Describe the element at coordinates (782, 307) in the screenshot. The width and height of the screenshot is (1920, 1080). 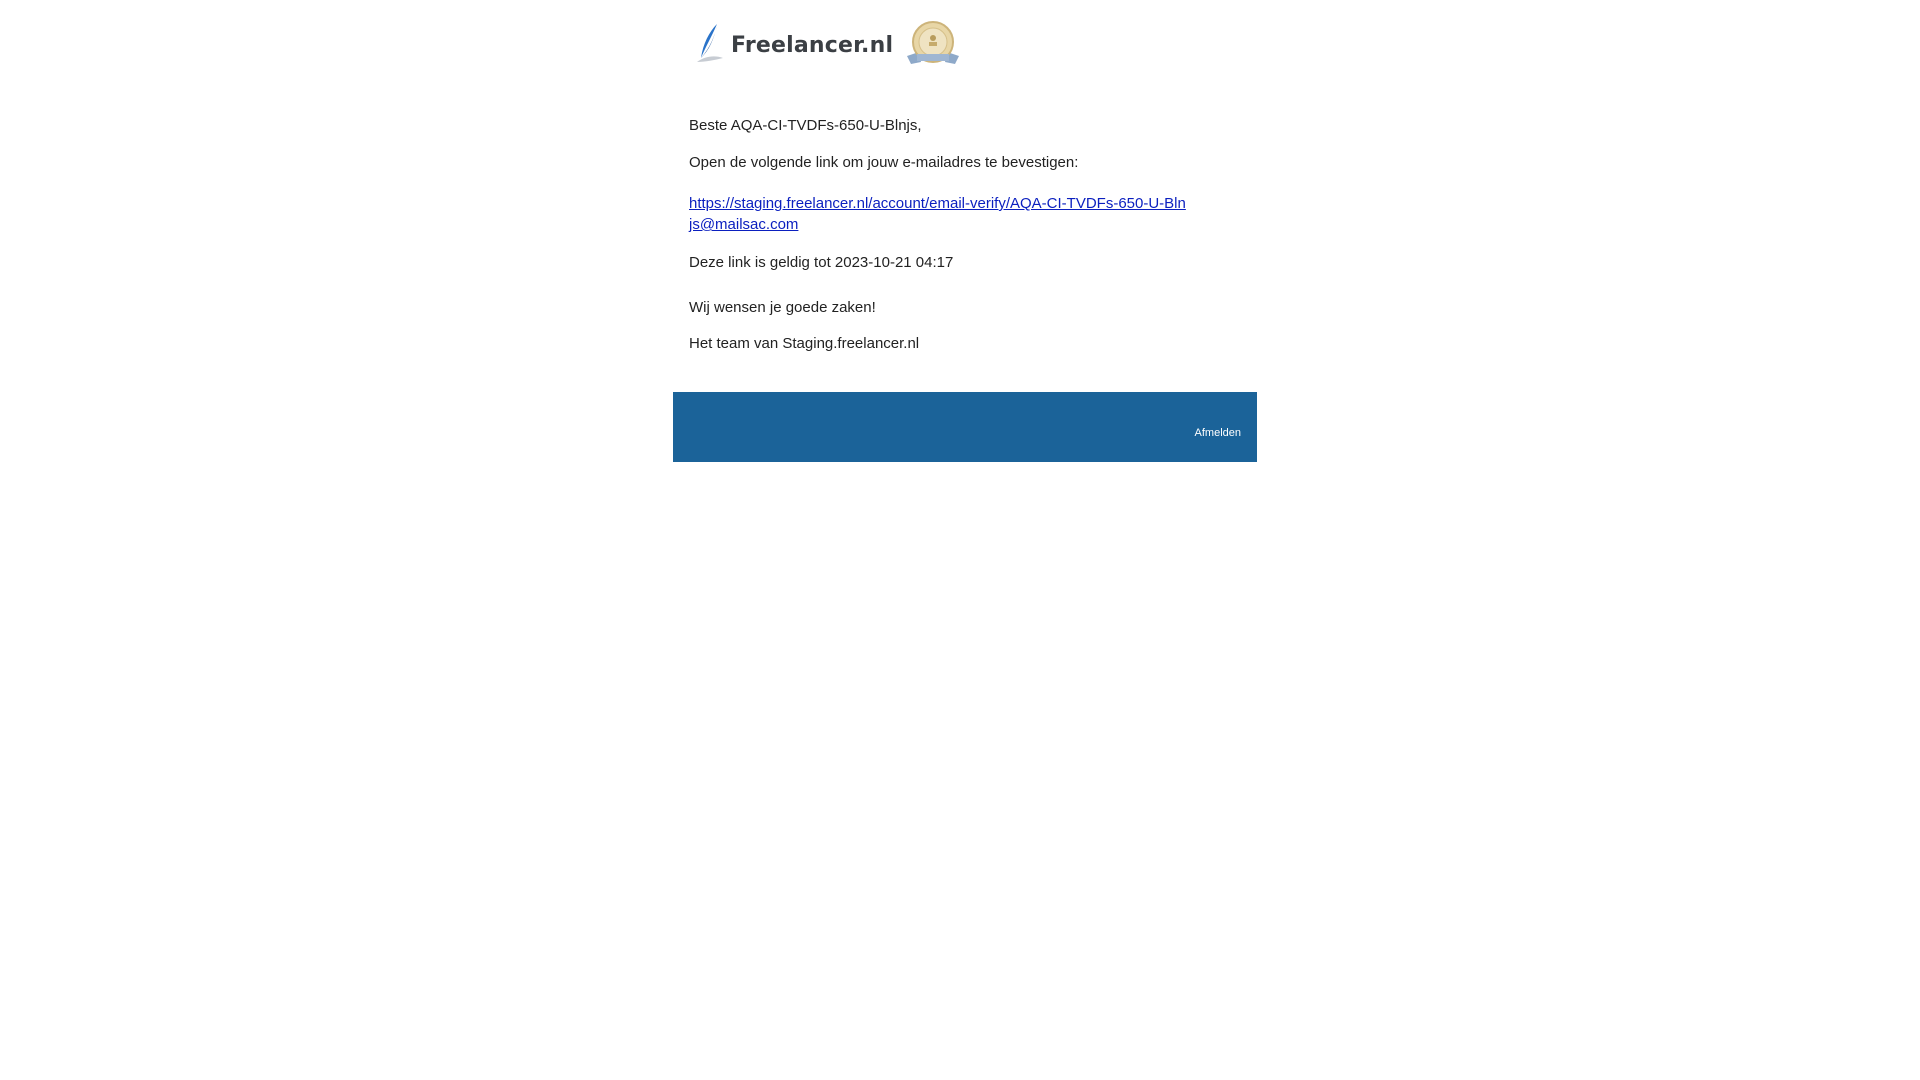
I see `closing-wish: Wij wensen je goede zaken!` at that location.